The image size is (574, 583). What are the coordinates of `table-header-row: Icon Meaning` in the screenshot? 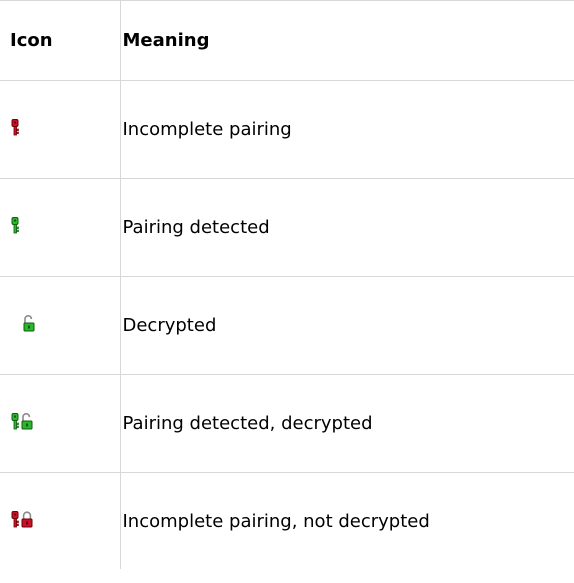 It's located at (287, 40).